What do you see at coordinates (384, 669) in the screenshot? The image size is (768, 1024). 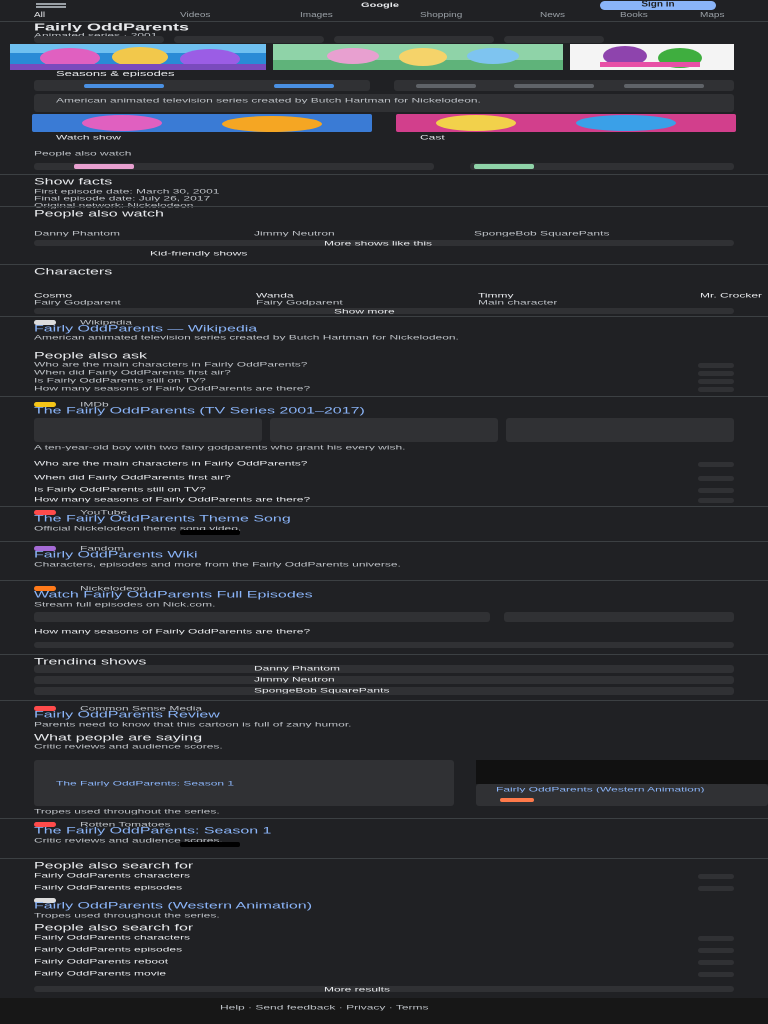 I see `trending-item: Danny Phantom` at bounding box center [384, 669].